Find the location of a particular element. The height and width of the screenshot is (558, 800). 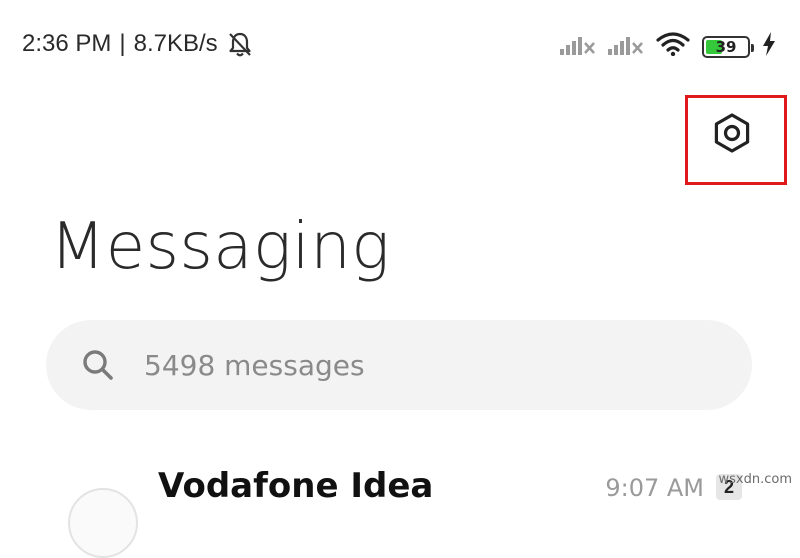

search-bar is located at coordinates (399, 365).